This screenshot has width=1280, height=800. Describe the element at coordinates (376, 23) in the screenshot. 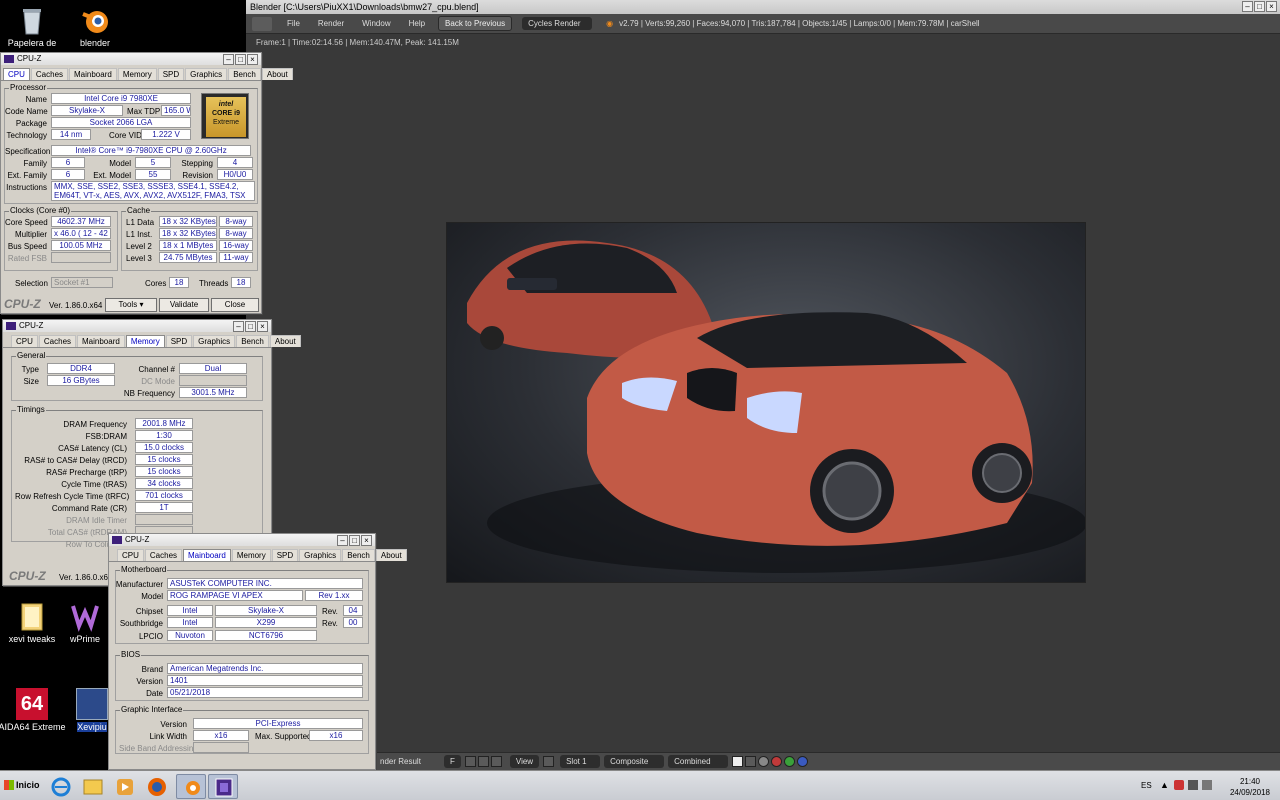

I see `menu-window: Window` at that location.